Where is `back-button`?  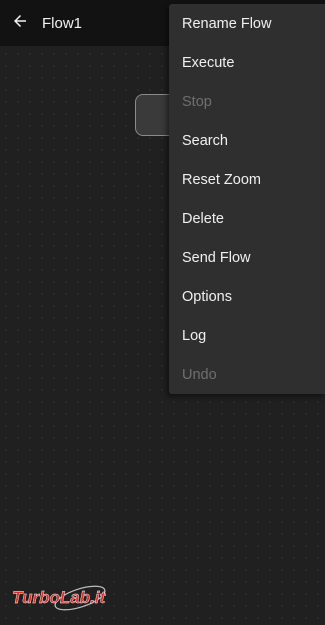
back-button is located at coordinates (20, 23).